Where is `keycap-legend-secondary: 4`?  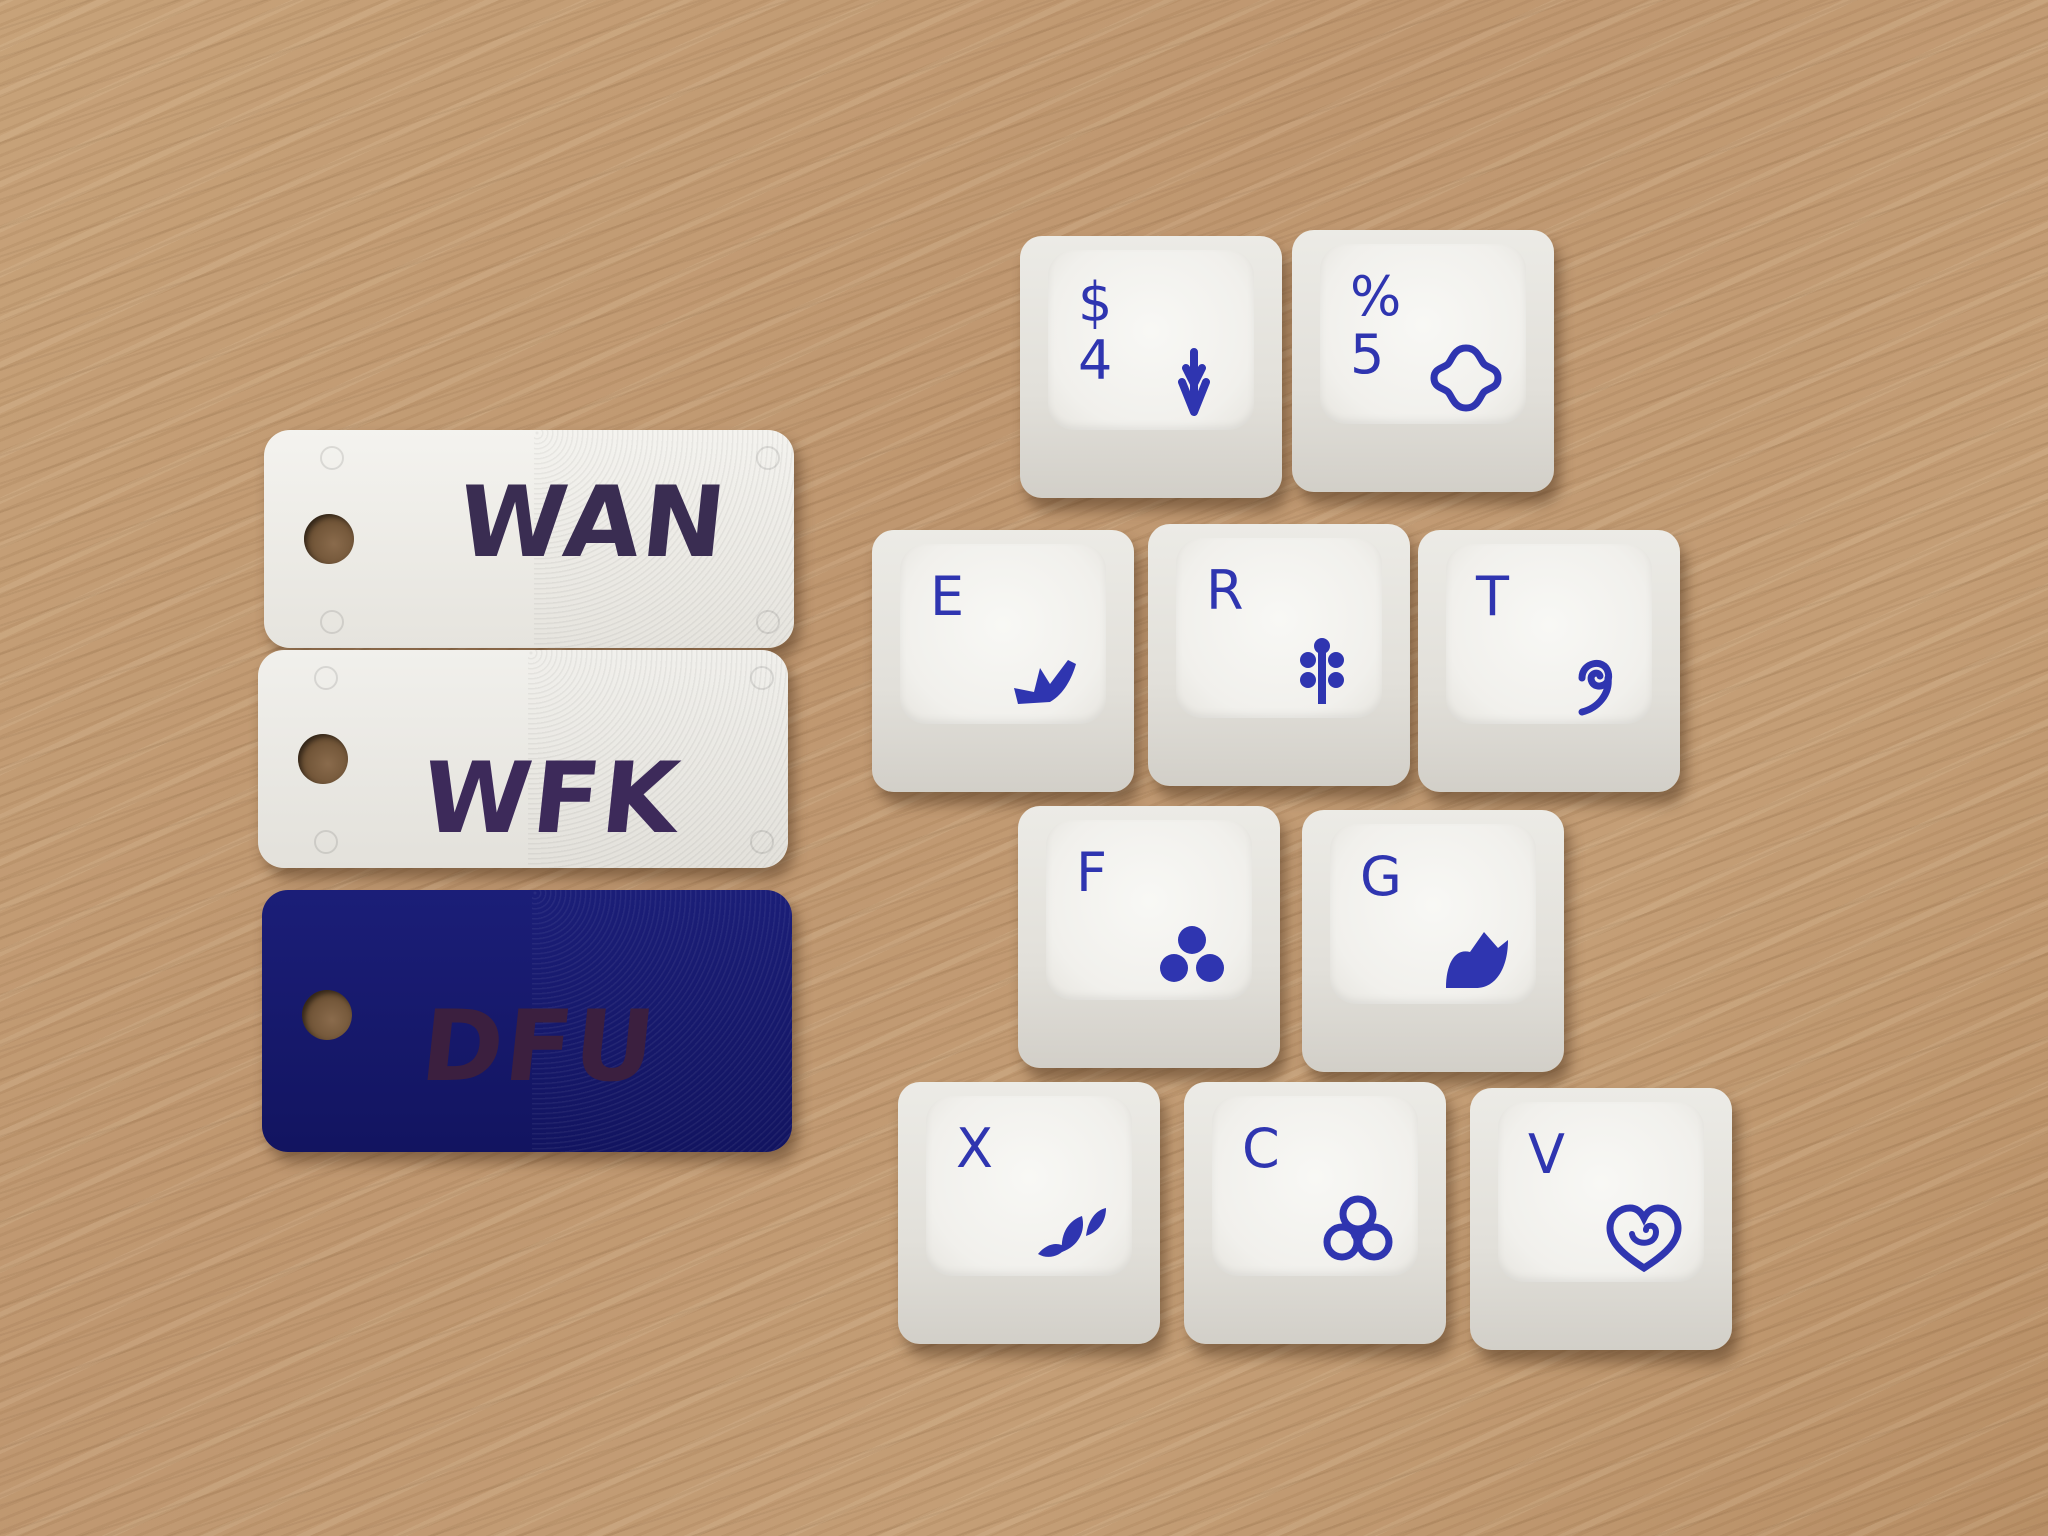
keycap-legend-secondary: 4 is located at coordinates (1095, 360).